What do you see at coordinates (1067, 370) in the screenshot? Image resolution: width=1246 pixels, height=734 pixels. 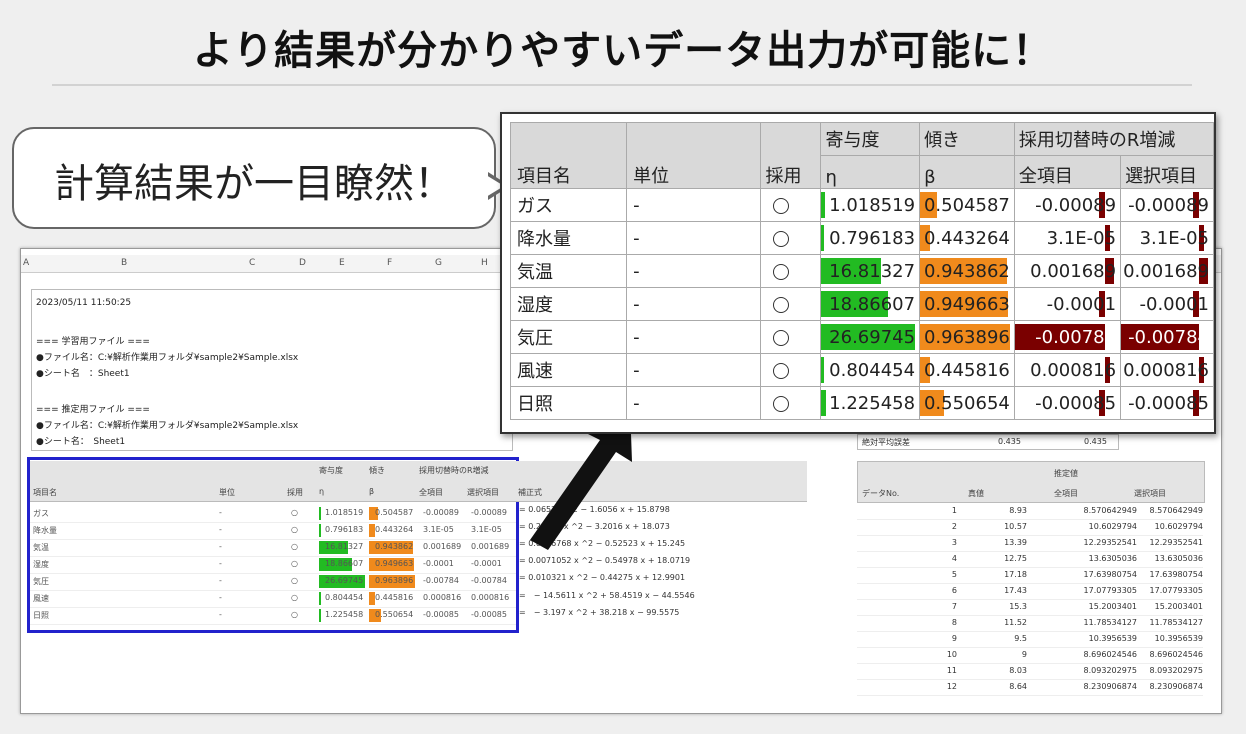 I see `cell-r-all: 0.000816` at bounding box center [1067, 370].